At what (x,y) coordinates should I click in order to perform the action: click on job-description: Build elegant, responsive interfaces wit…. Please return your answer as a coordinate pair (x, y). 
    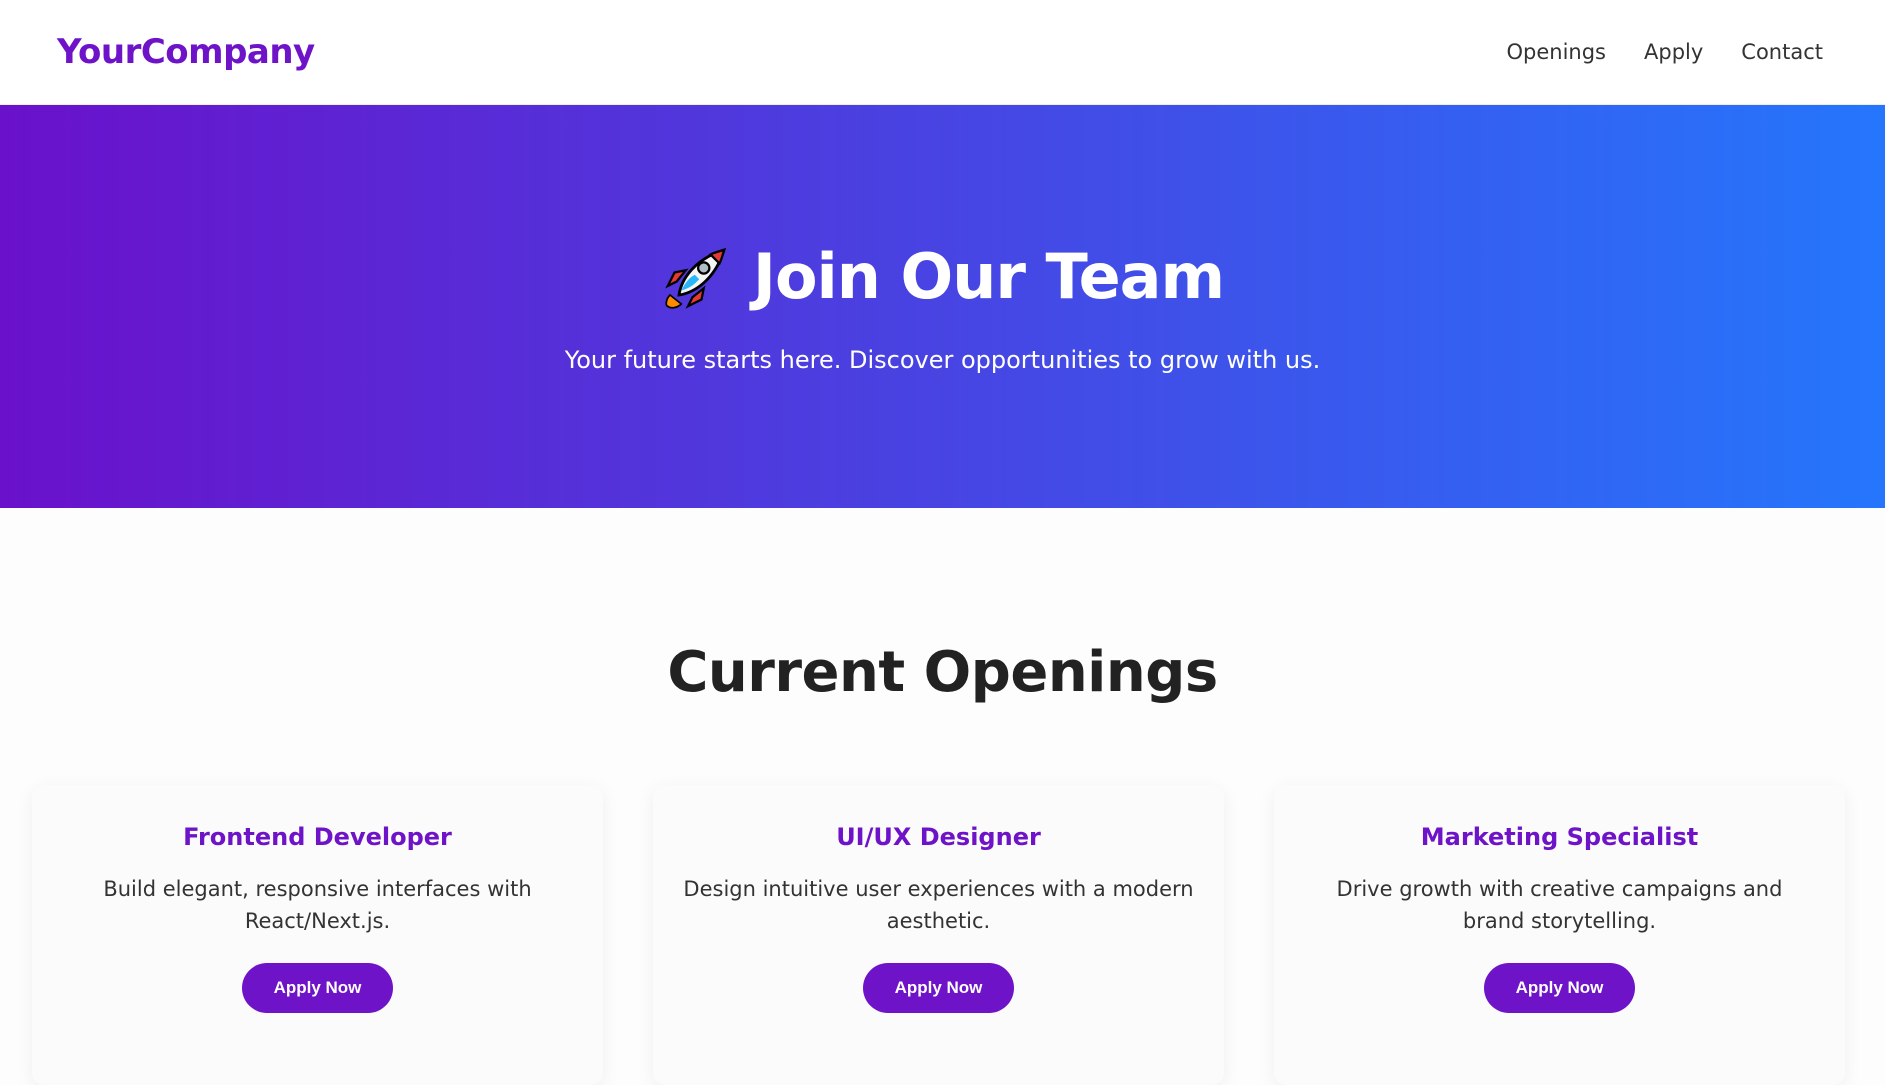
    Looking at the image, I should click on (317, 905).